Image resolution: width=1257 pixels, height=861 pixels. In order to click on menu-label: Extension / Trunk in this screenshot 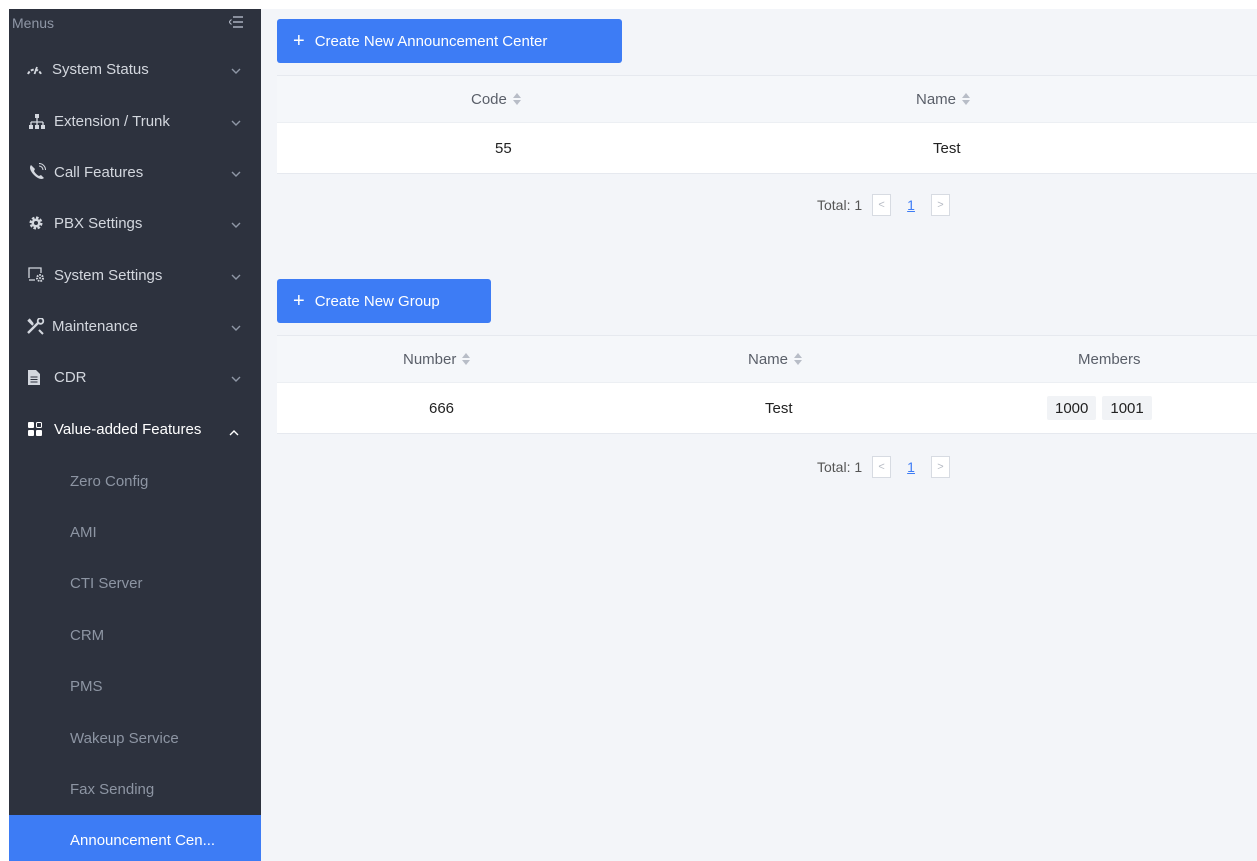, I will do `click(112, 121)`.